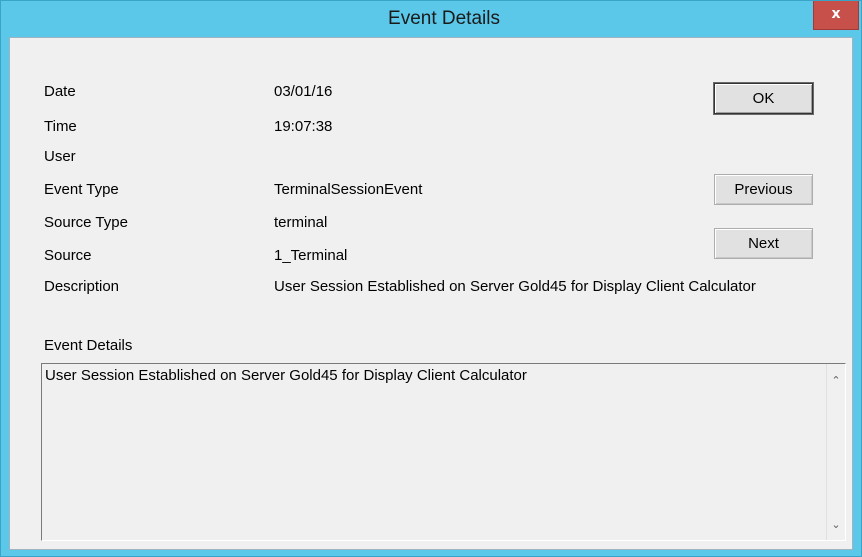 The width and height of the screenshot is (862, 557). I want to click on window-title: Event Details, so click(444, 18).